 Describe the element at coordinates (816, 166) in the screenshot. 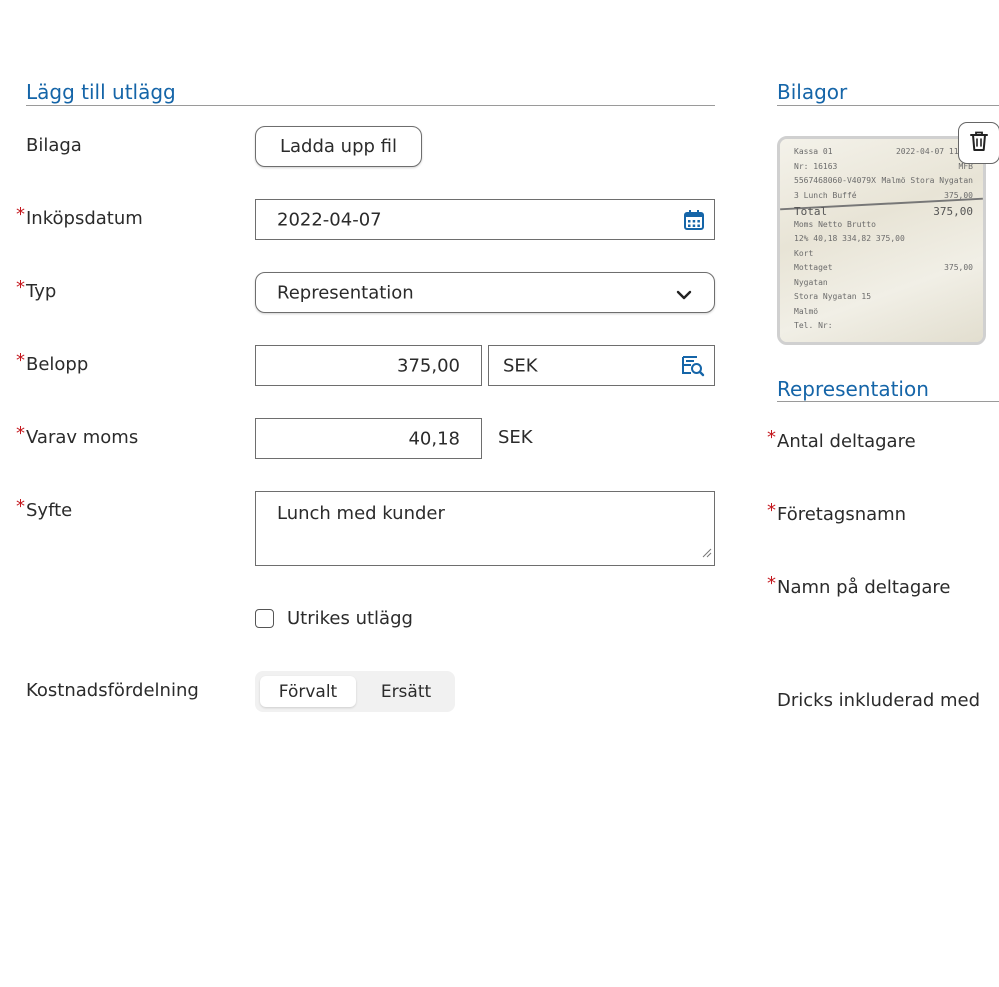

I see `receipt-line: Nr: 16163` at that location.